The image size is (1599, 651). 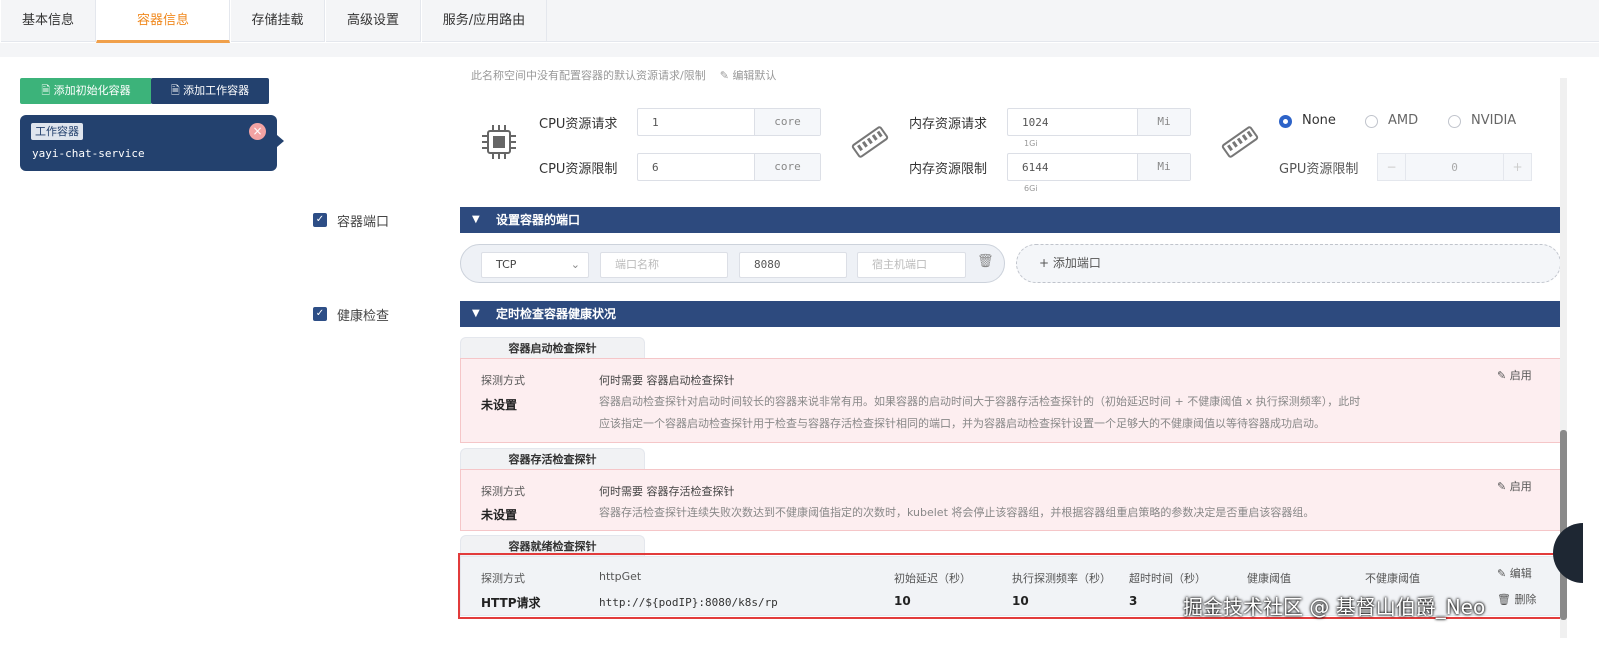 I want to click on cpu-request-input: 1 core, so click(x=729, y=122).